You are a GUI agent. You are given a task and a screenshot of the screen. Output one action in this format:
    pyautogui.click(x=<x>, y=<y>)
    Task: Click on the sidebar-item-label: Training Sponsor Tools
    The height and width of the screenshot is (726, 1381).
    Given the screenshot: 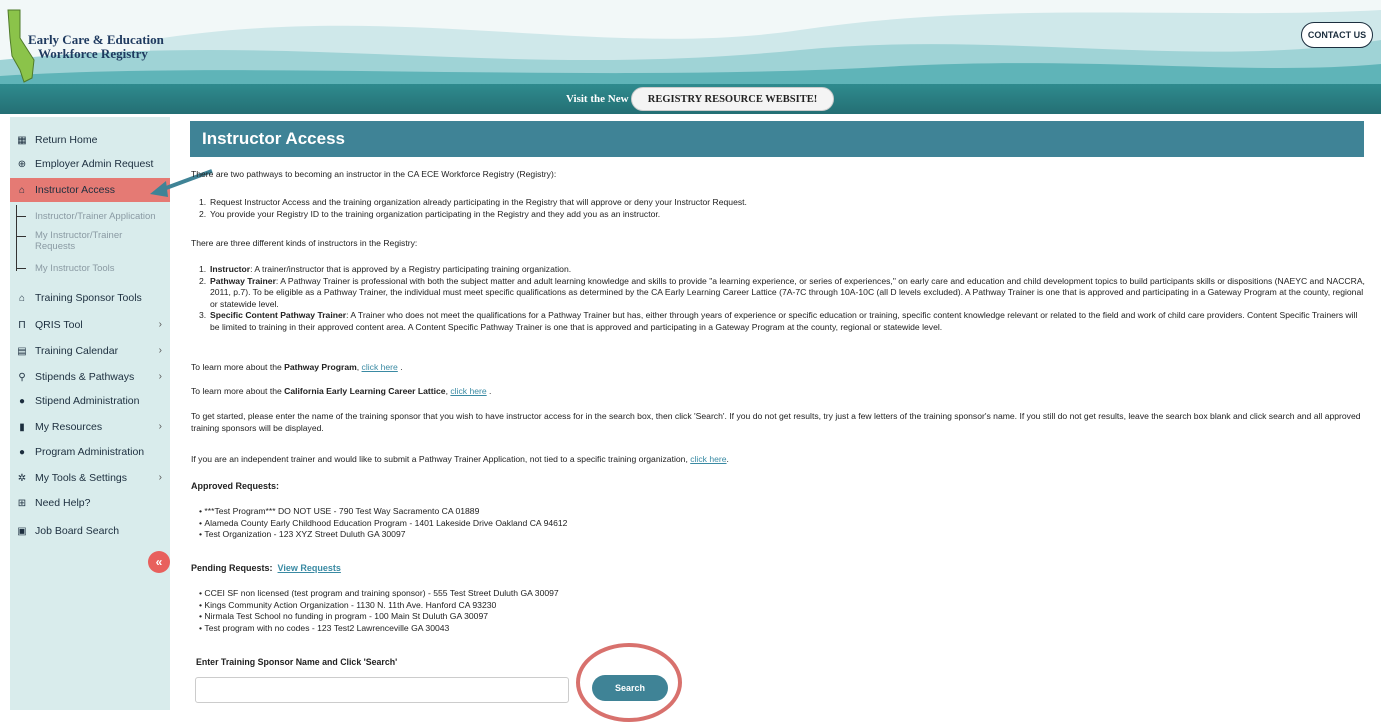 What is the action you would take?
    pyautogui.click(x=88, y=298)
    